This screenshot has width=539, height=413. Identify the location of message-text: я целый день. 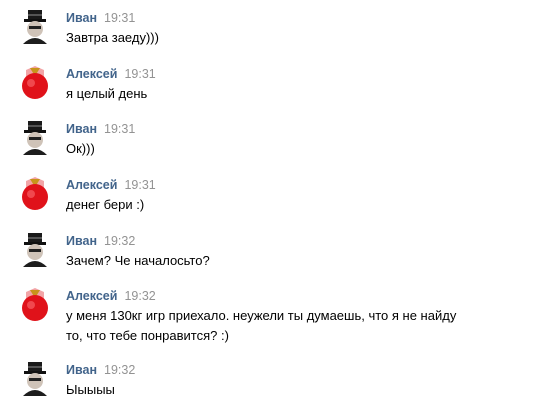
(107, 93).